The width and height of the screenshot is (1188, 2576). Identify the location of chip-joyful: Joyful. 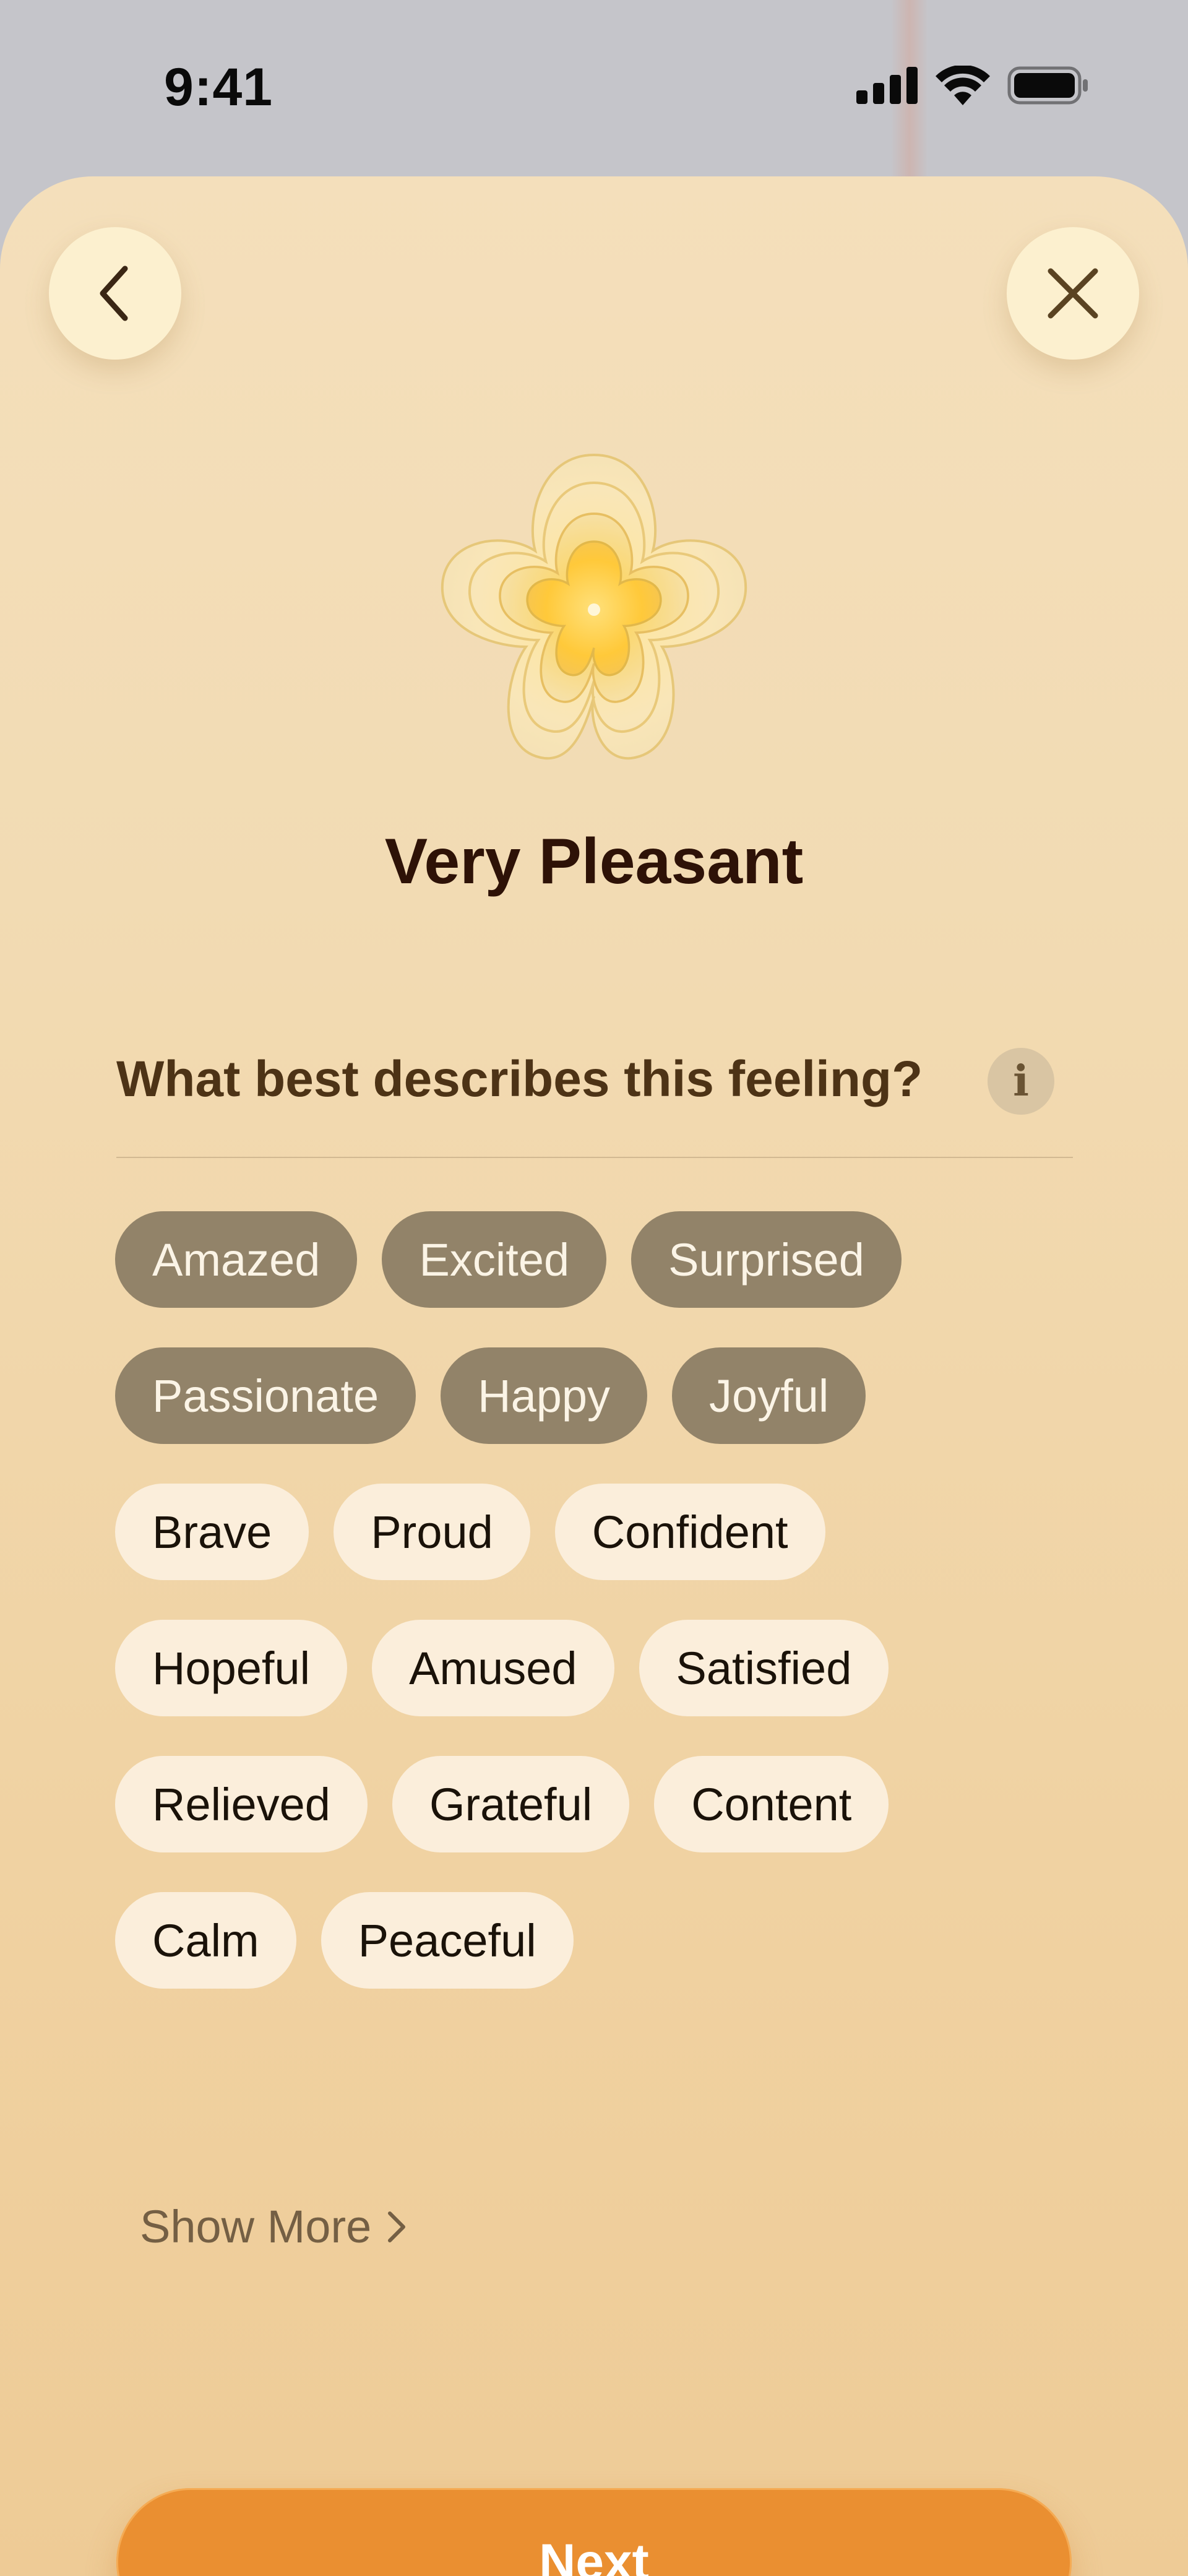
(769, 1395).